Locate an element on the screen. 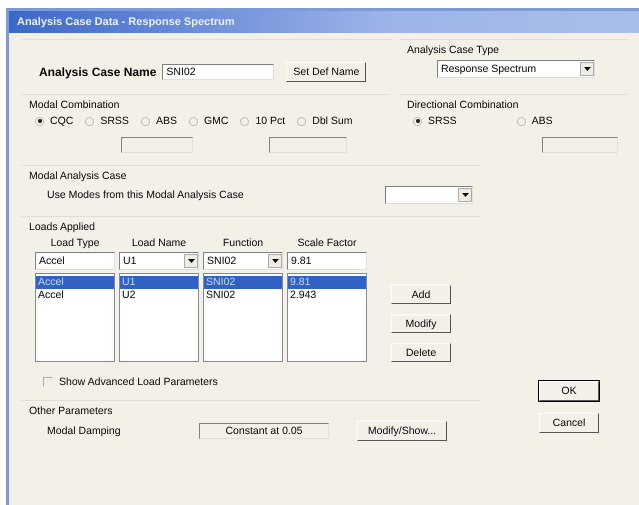 The image size is (639, 505). entry-field: Accel is located at coordinates (75, 261).